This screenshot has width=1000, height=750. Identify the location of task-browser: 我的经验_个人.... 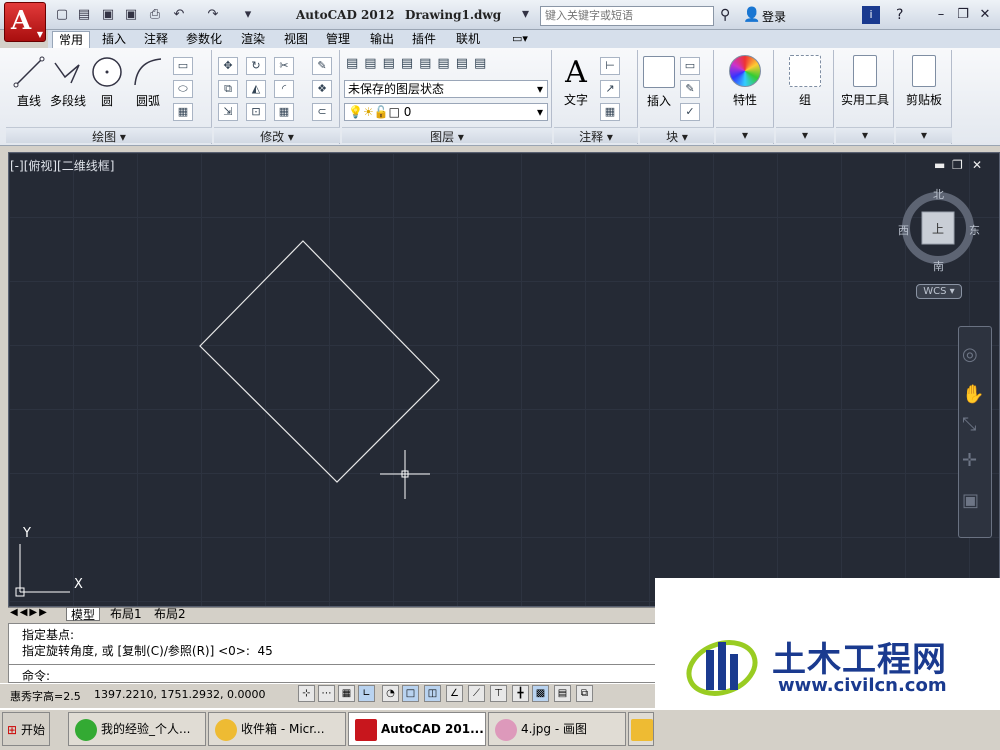
(137, 729).